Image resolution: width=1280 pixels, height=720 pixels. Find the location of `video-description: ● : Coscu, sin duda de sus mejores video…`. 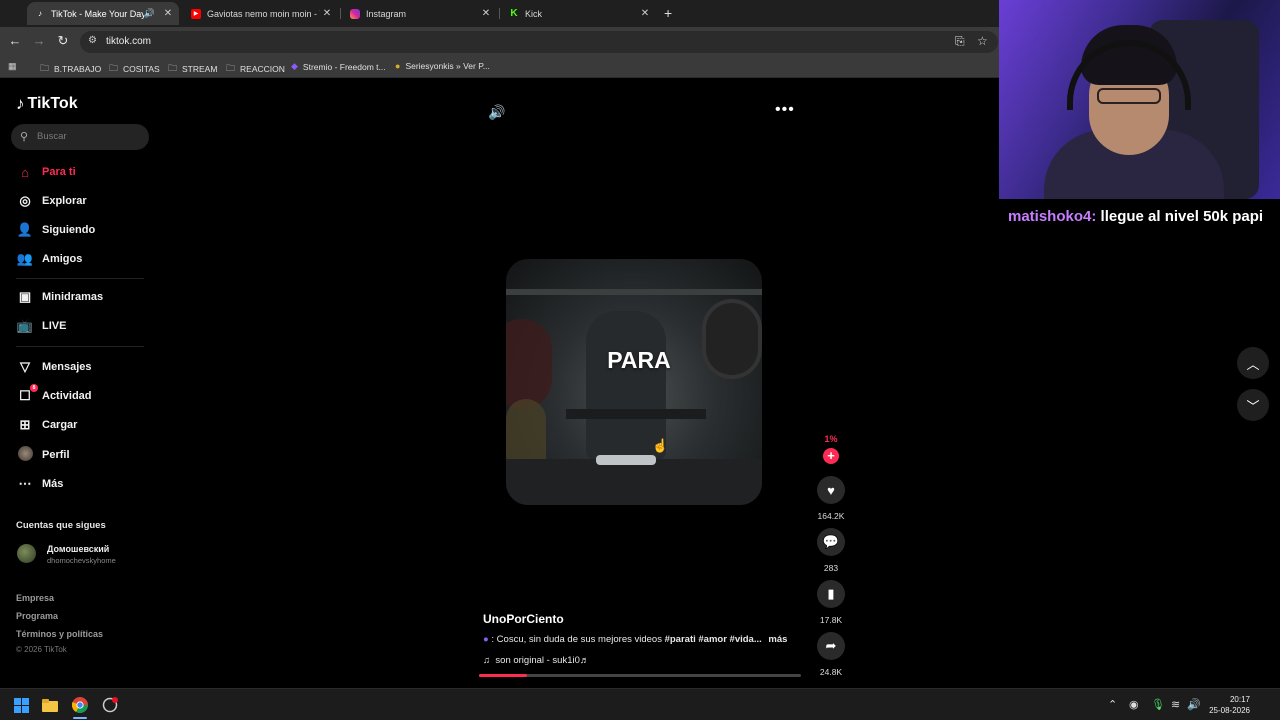

video-description: ● : Coscu, sin duda de sus mejores video… is located at coordinates (635, 639).